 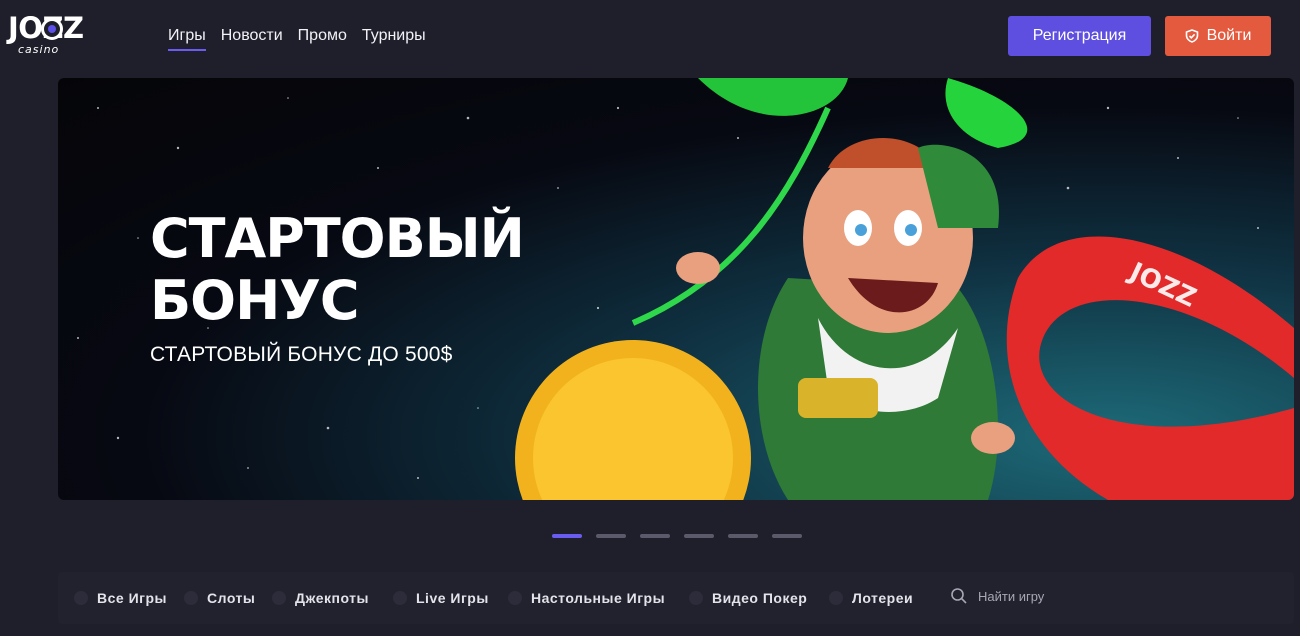 I want to click on login-button-label: Войти, so click(x=1229, y=35).